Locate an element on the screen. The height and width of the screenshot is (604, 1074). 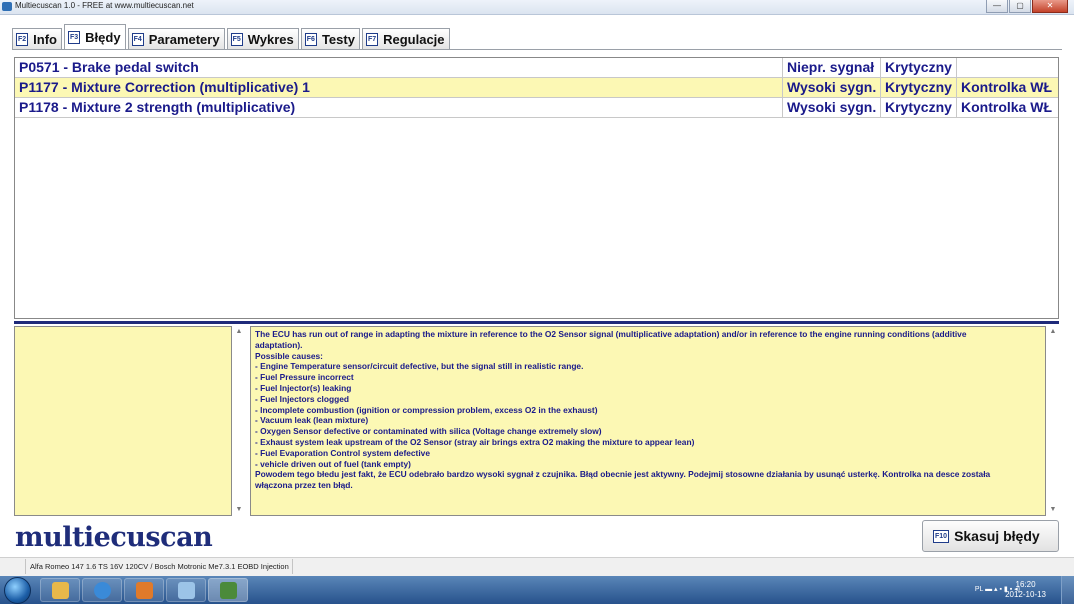
description-scrollbar: ▲ ▼ is located at coordinates (1053, 421).